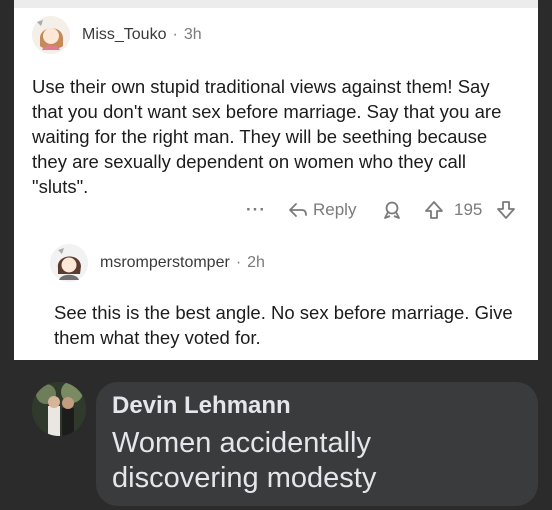 The width and height of the screenshot is (552, 510). I want to click on profile-photo-image, so click(59, 409).